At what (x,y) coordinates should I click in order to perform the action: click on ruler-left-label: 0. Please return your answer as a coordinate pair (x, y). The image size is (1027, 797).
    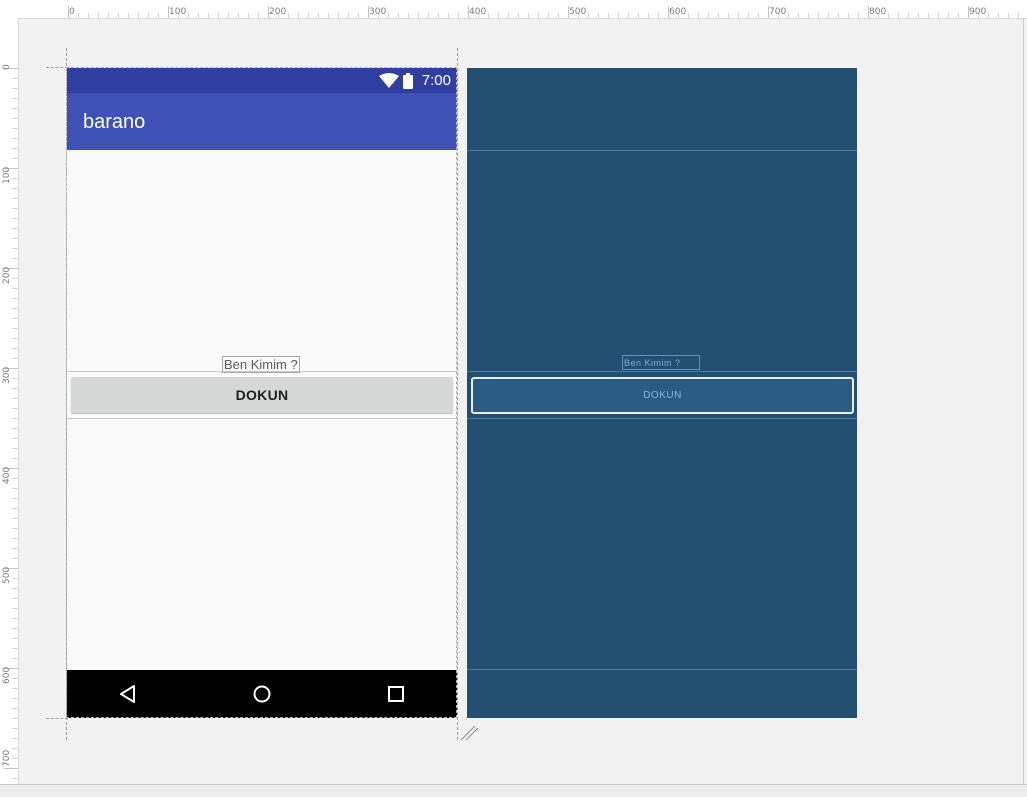
    Looking at the image, I should click on (7, 67).